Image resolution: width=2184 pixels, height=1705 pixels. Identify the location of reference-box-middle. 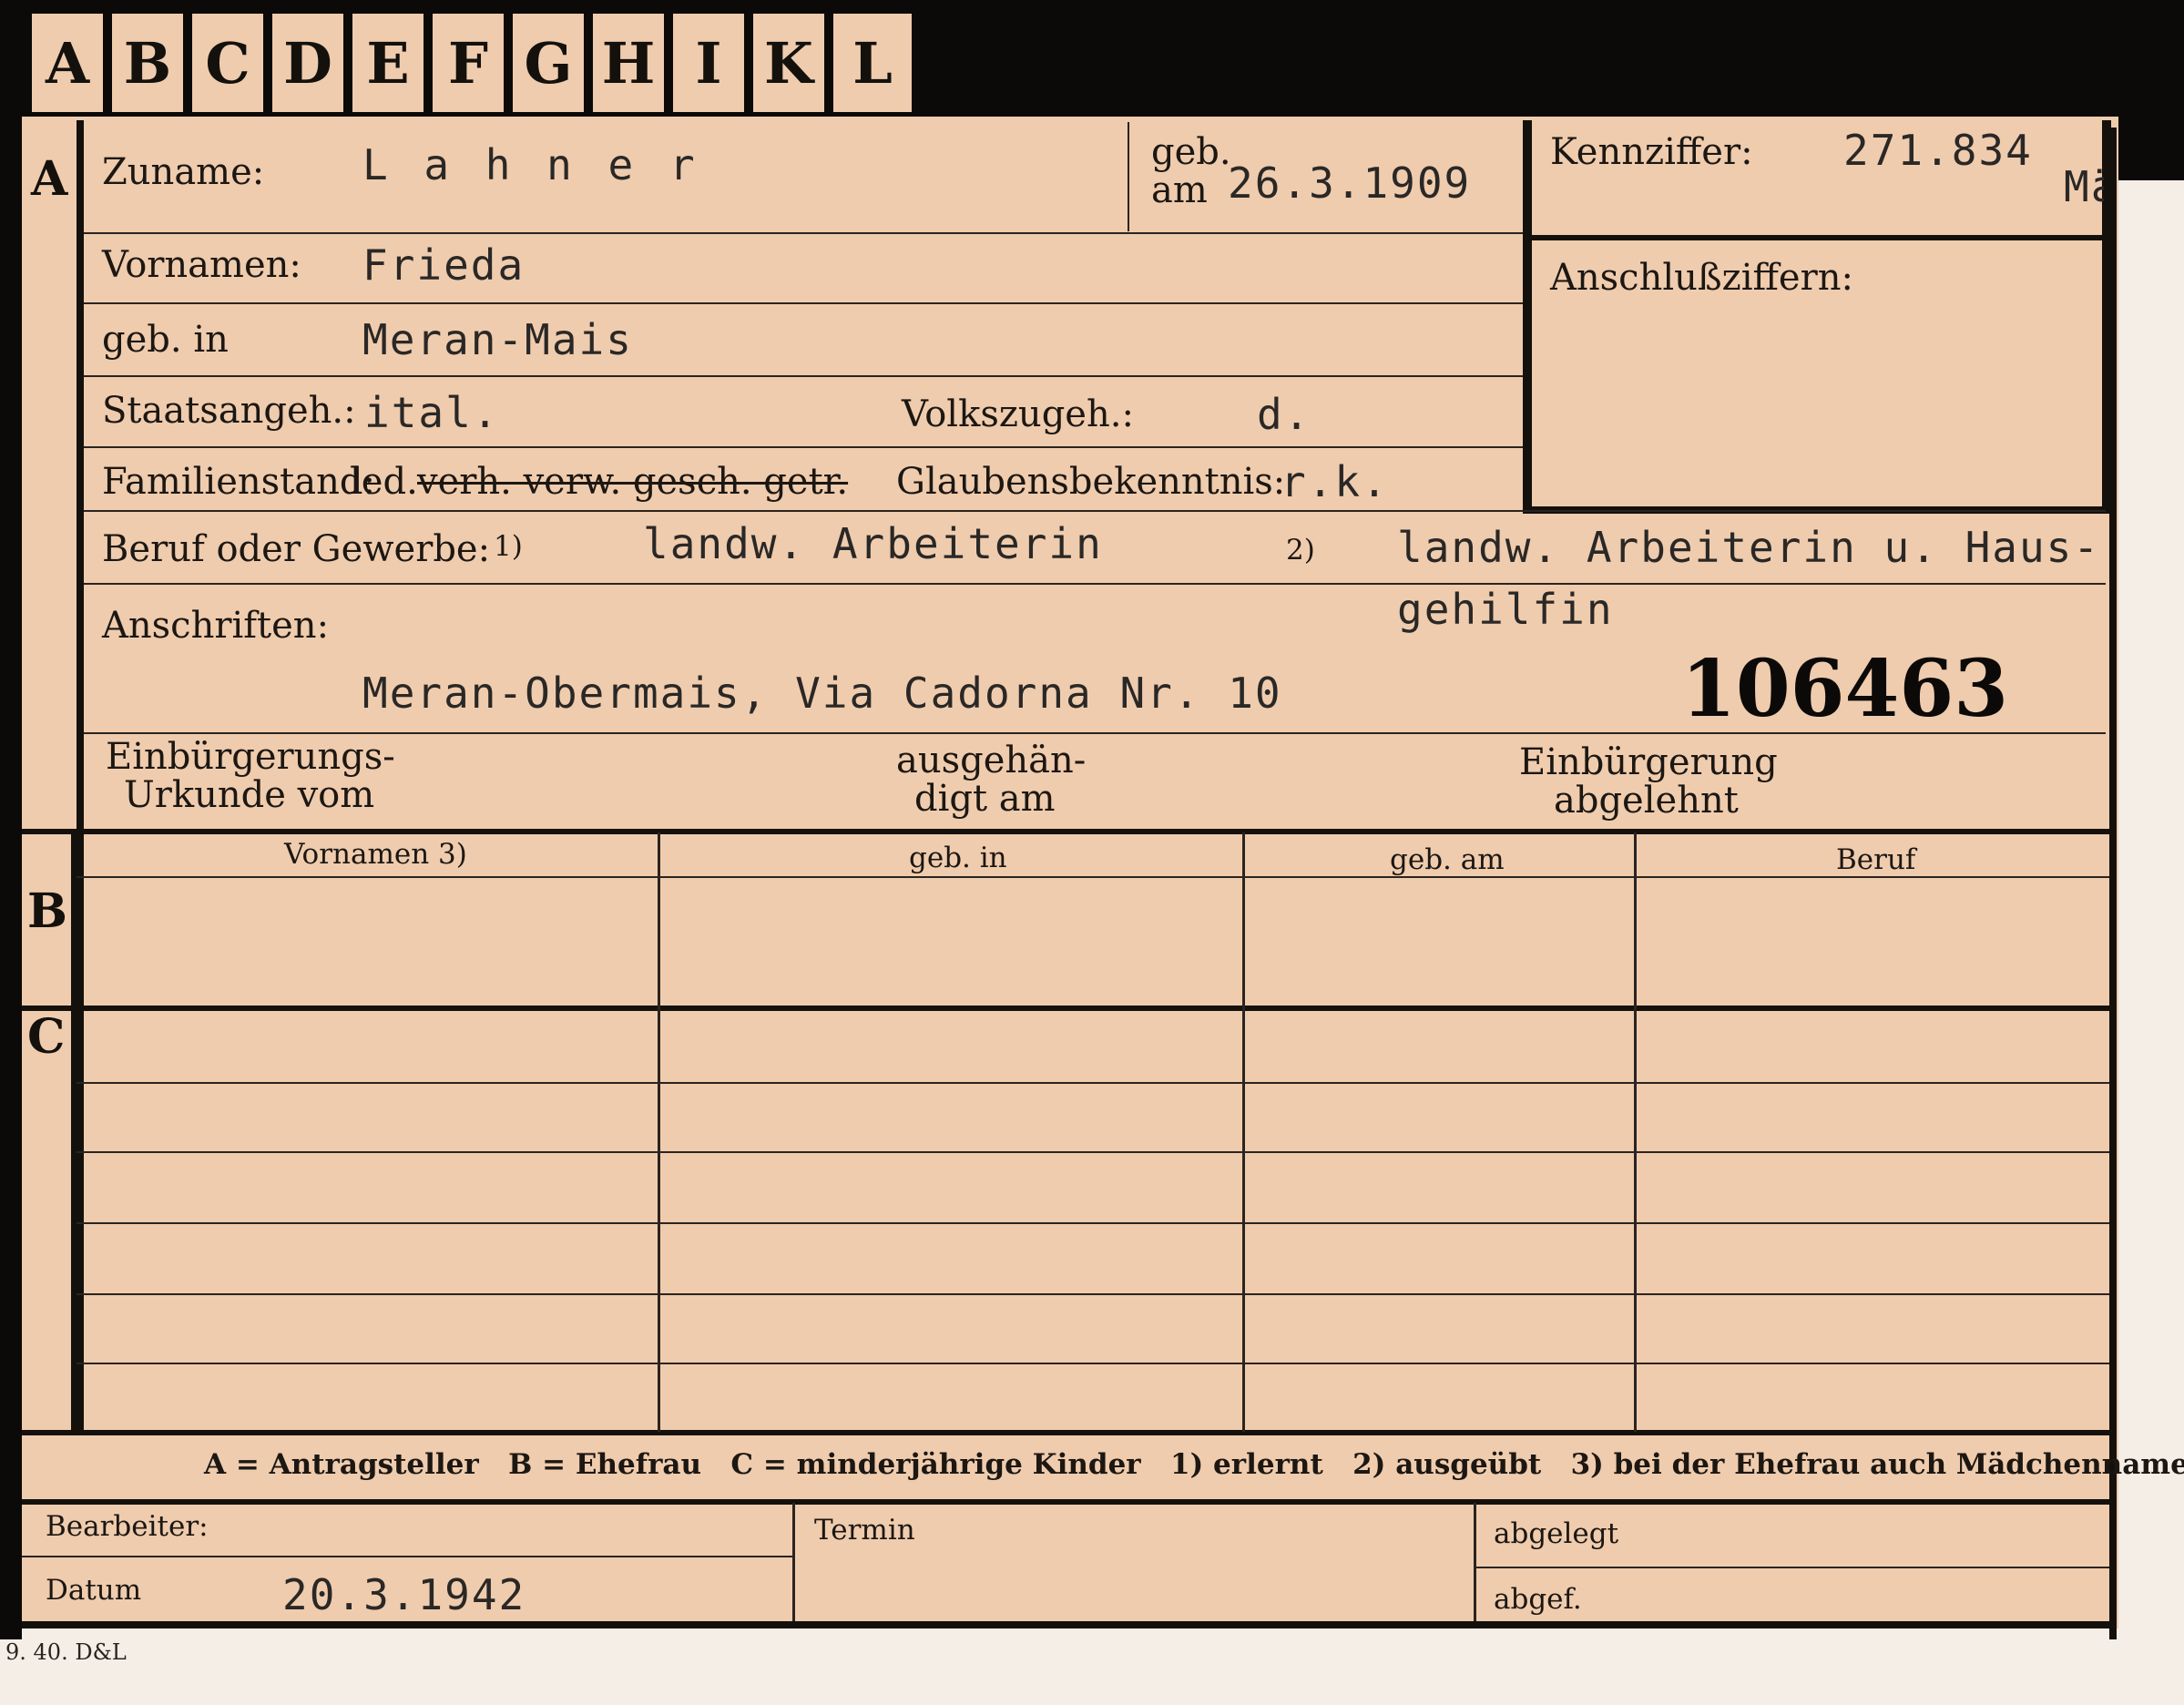
(1817, 237).